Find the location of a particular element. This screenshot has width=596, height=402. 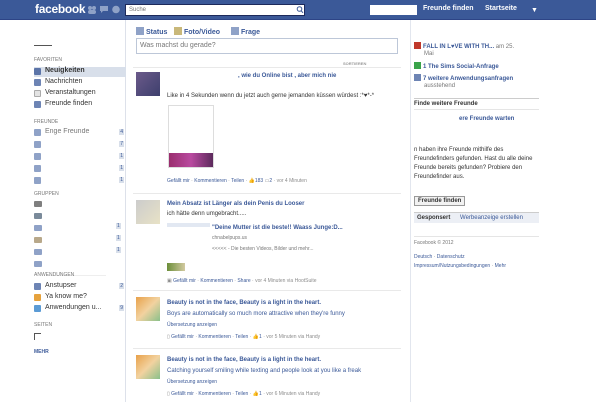

language-link: Deutsch is located at coordinates (423, 257).